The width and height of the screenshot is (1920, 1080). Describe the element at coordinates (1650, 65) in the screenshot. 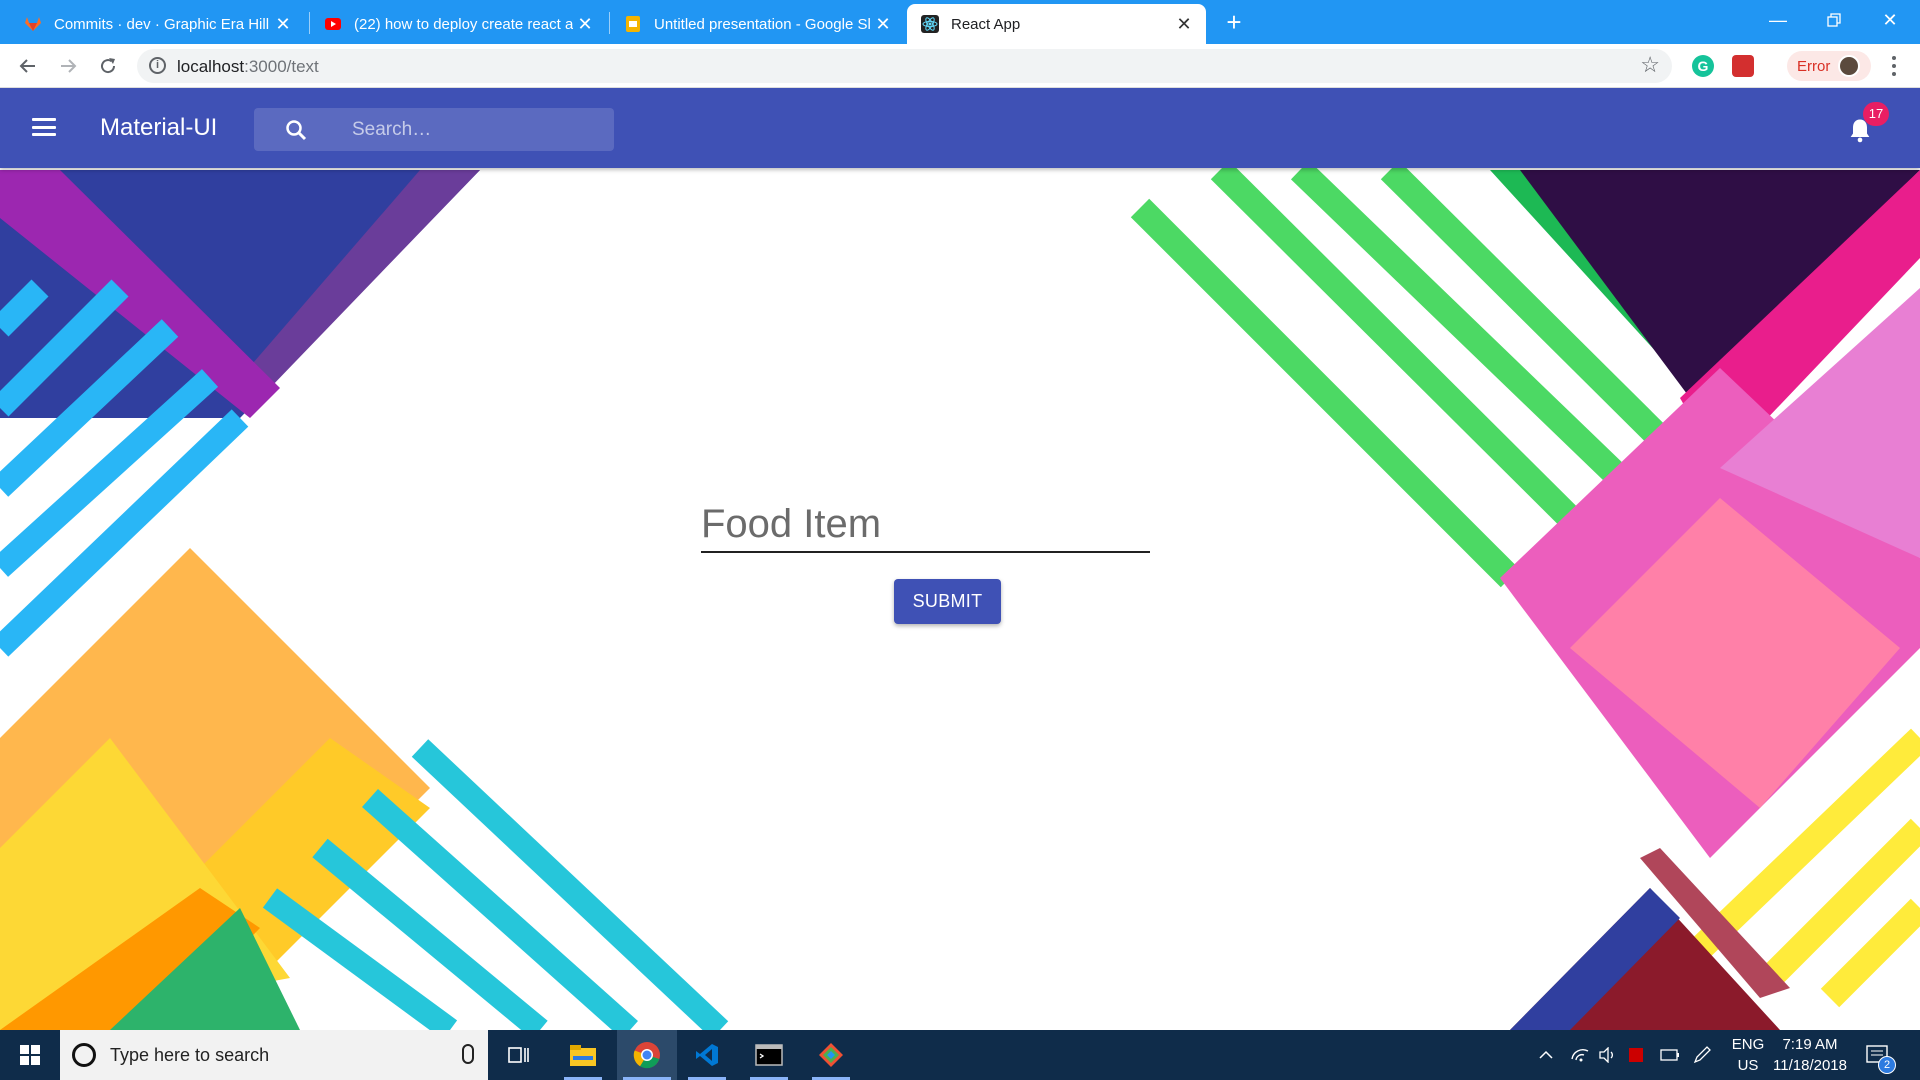

I see `bookmark-star-icon: ☆` at that location.